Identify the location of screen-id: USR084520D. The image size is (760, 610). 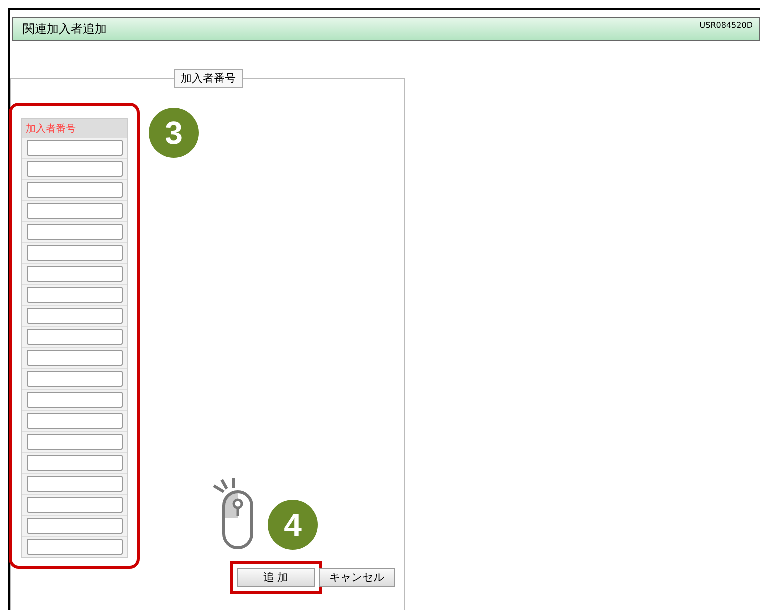
(726, 25).